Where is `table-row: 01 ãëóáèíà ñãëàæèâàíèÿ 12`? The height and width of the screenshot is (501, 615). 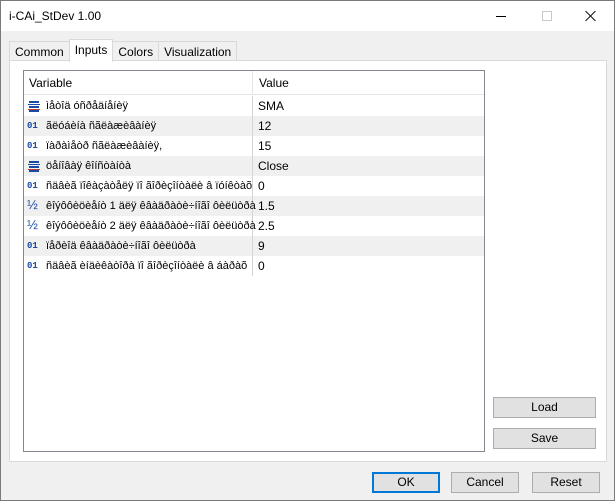
table-row: 01 ãëóáèíà ñãëàæèâàíèÿ 12 is located at coordinates (254, 126).